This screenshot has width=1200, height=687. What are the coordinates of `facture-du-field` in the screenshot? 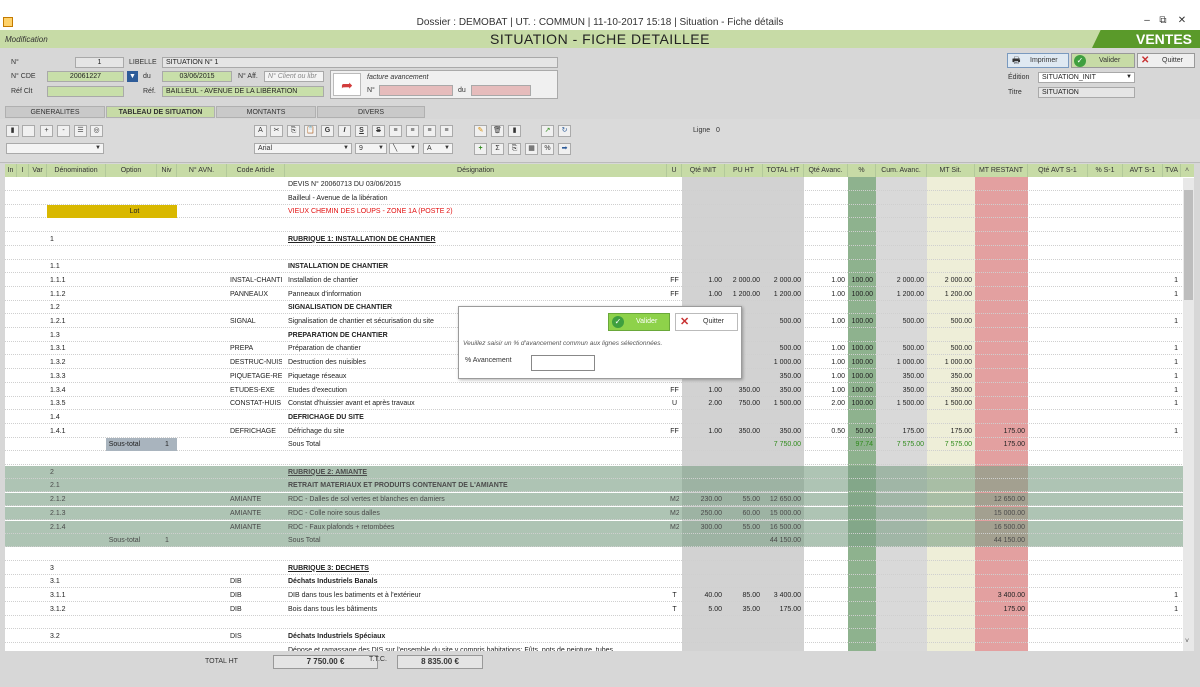 It's located at (501, 90).